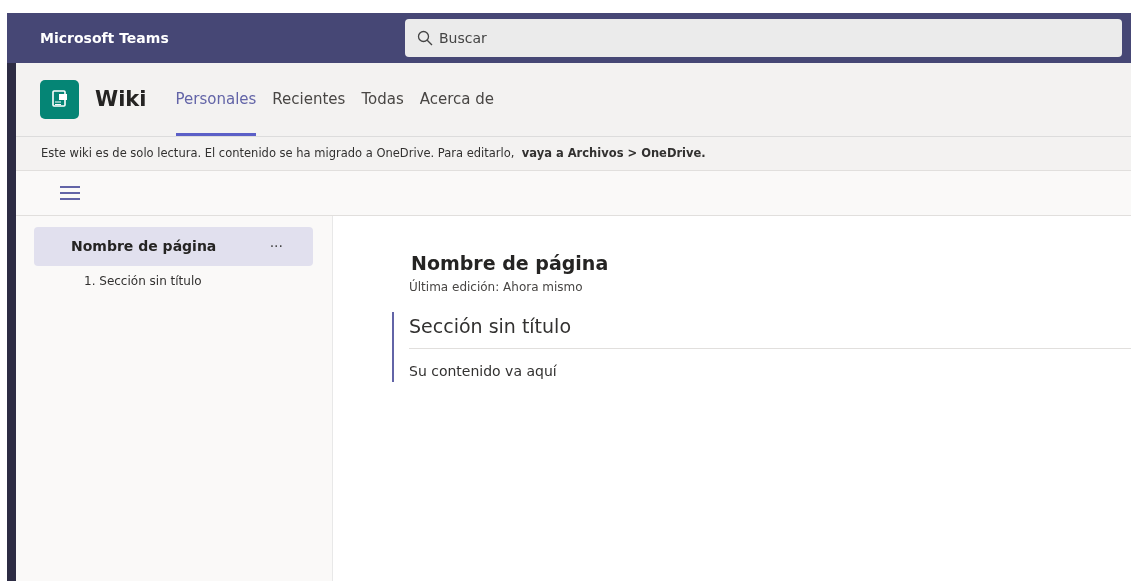  What do you see at coordinates (456, 99) in the screenshot?
I see `tab: Acerca de` at bounding box center [456, 99].